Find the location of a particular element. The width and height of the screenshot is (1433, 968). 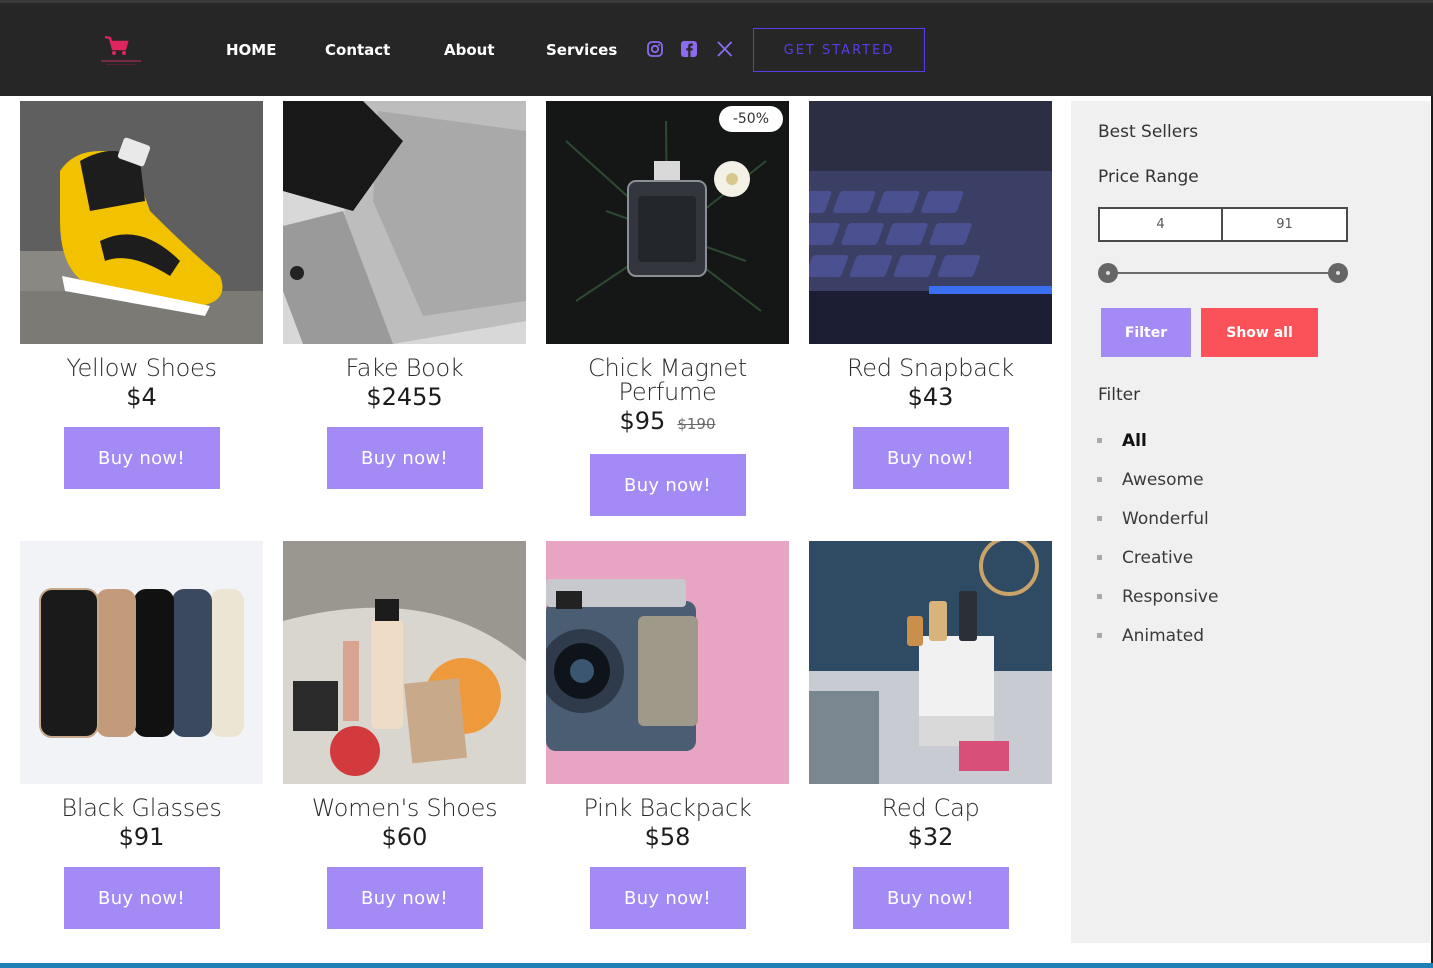

product-price: $2455 is located at coordinates (404, 397).